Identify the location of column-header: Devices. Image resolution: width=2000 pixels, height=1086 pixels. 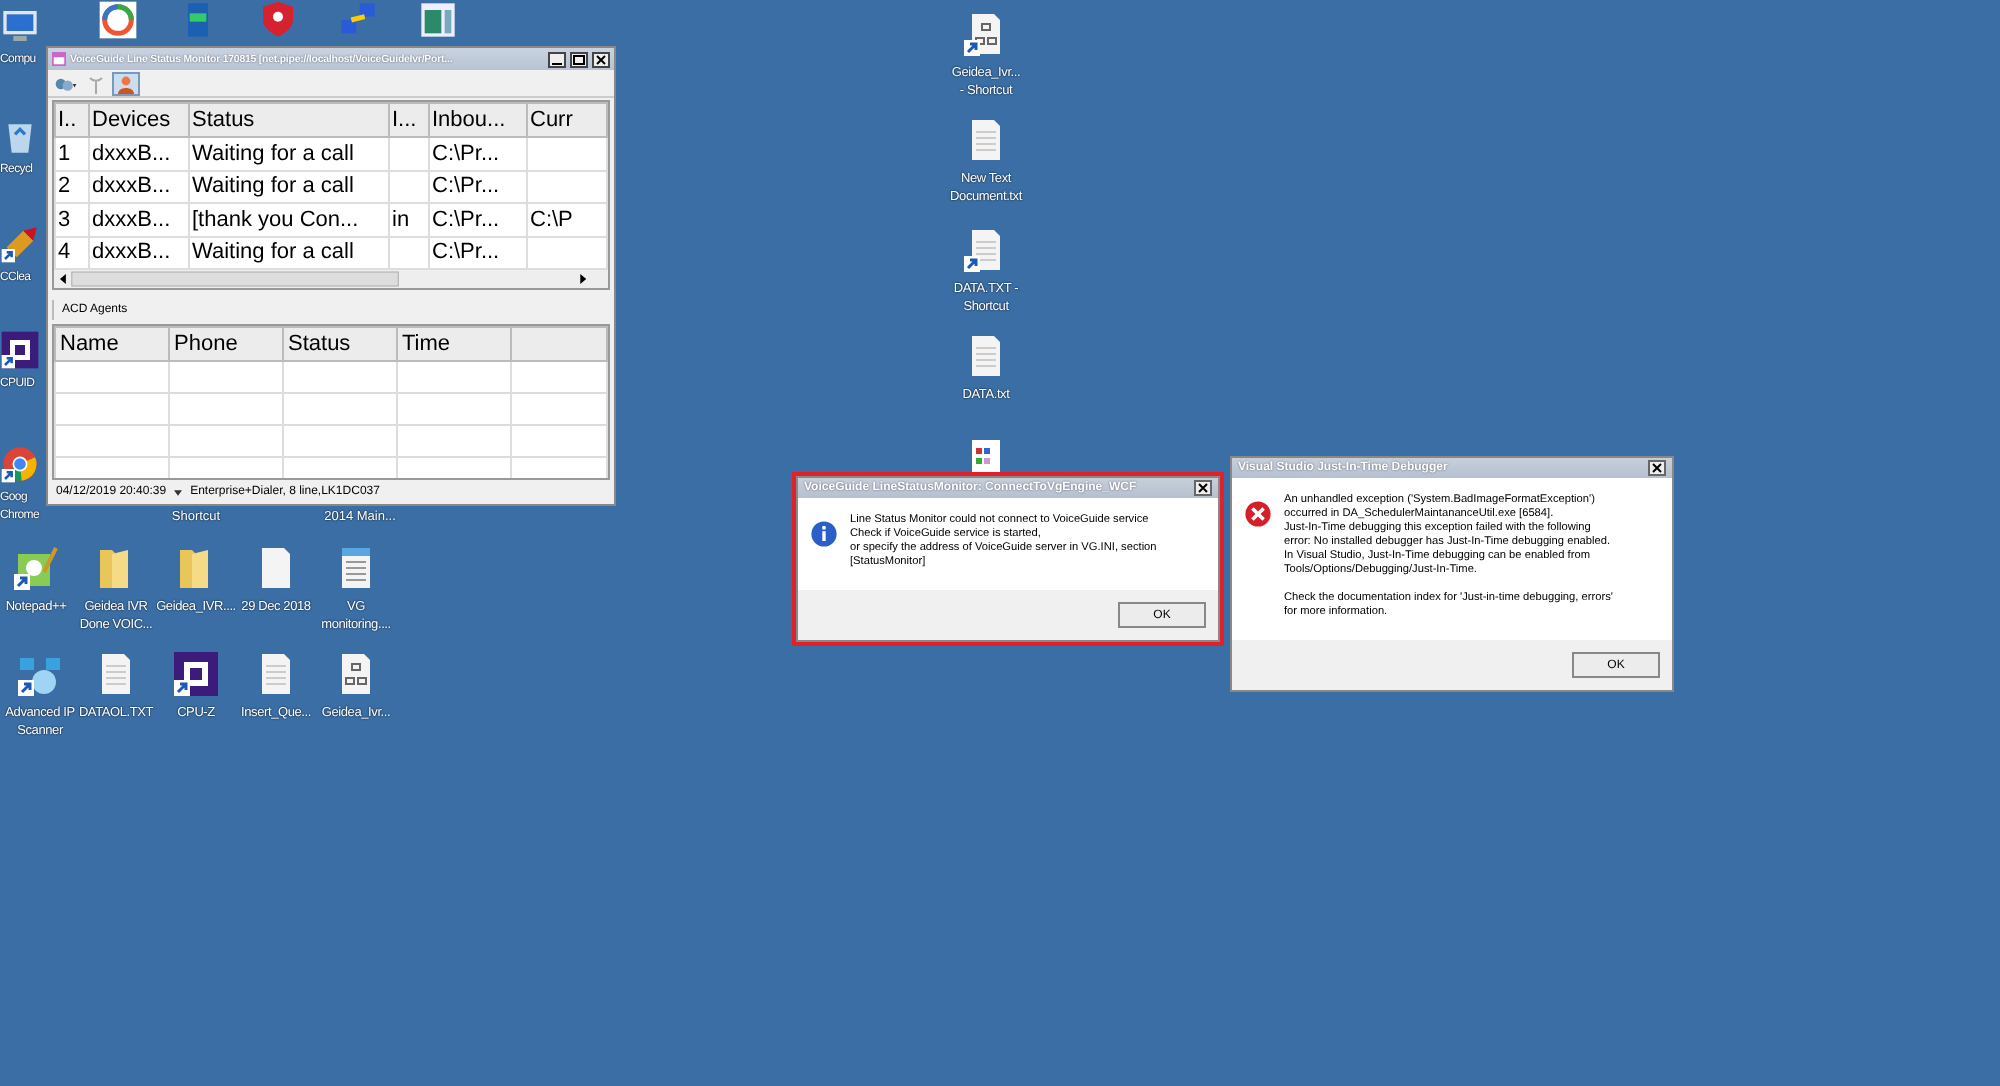
(139, 120).